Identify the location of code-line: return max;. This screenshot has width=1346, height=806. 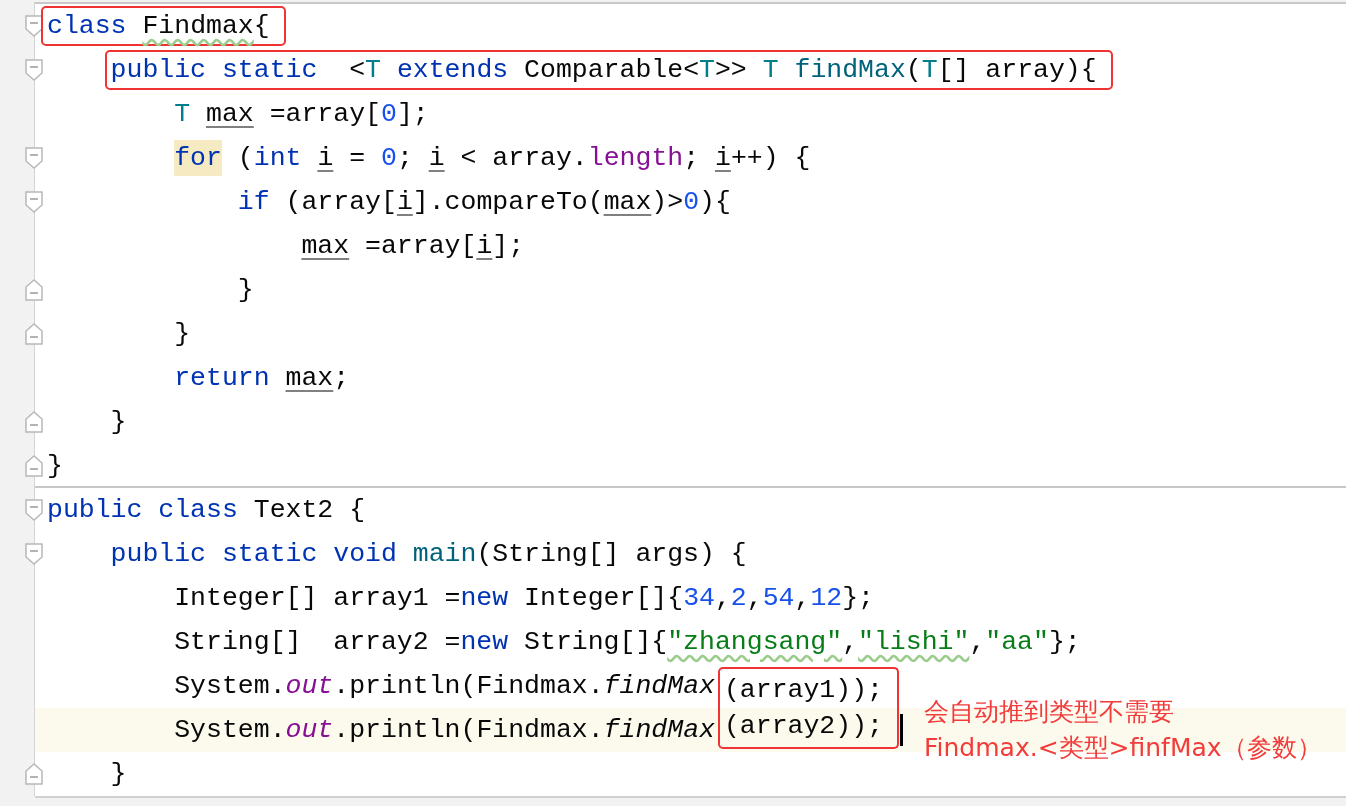
(262, 378).